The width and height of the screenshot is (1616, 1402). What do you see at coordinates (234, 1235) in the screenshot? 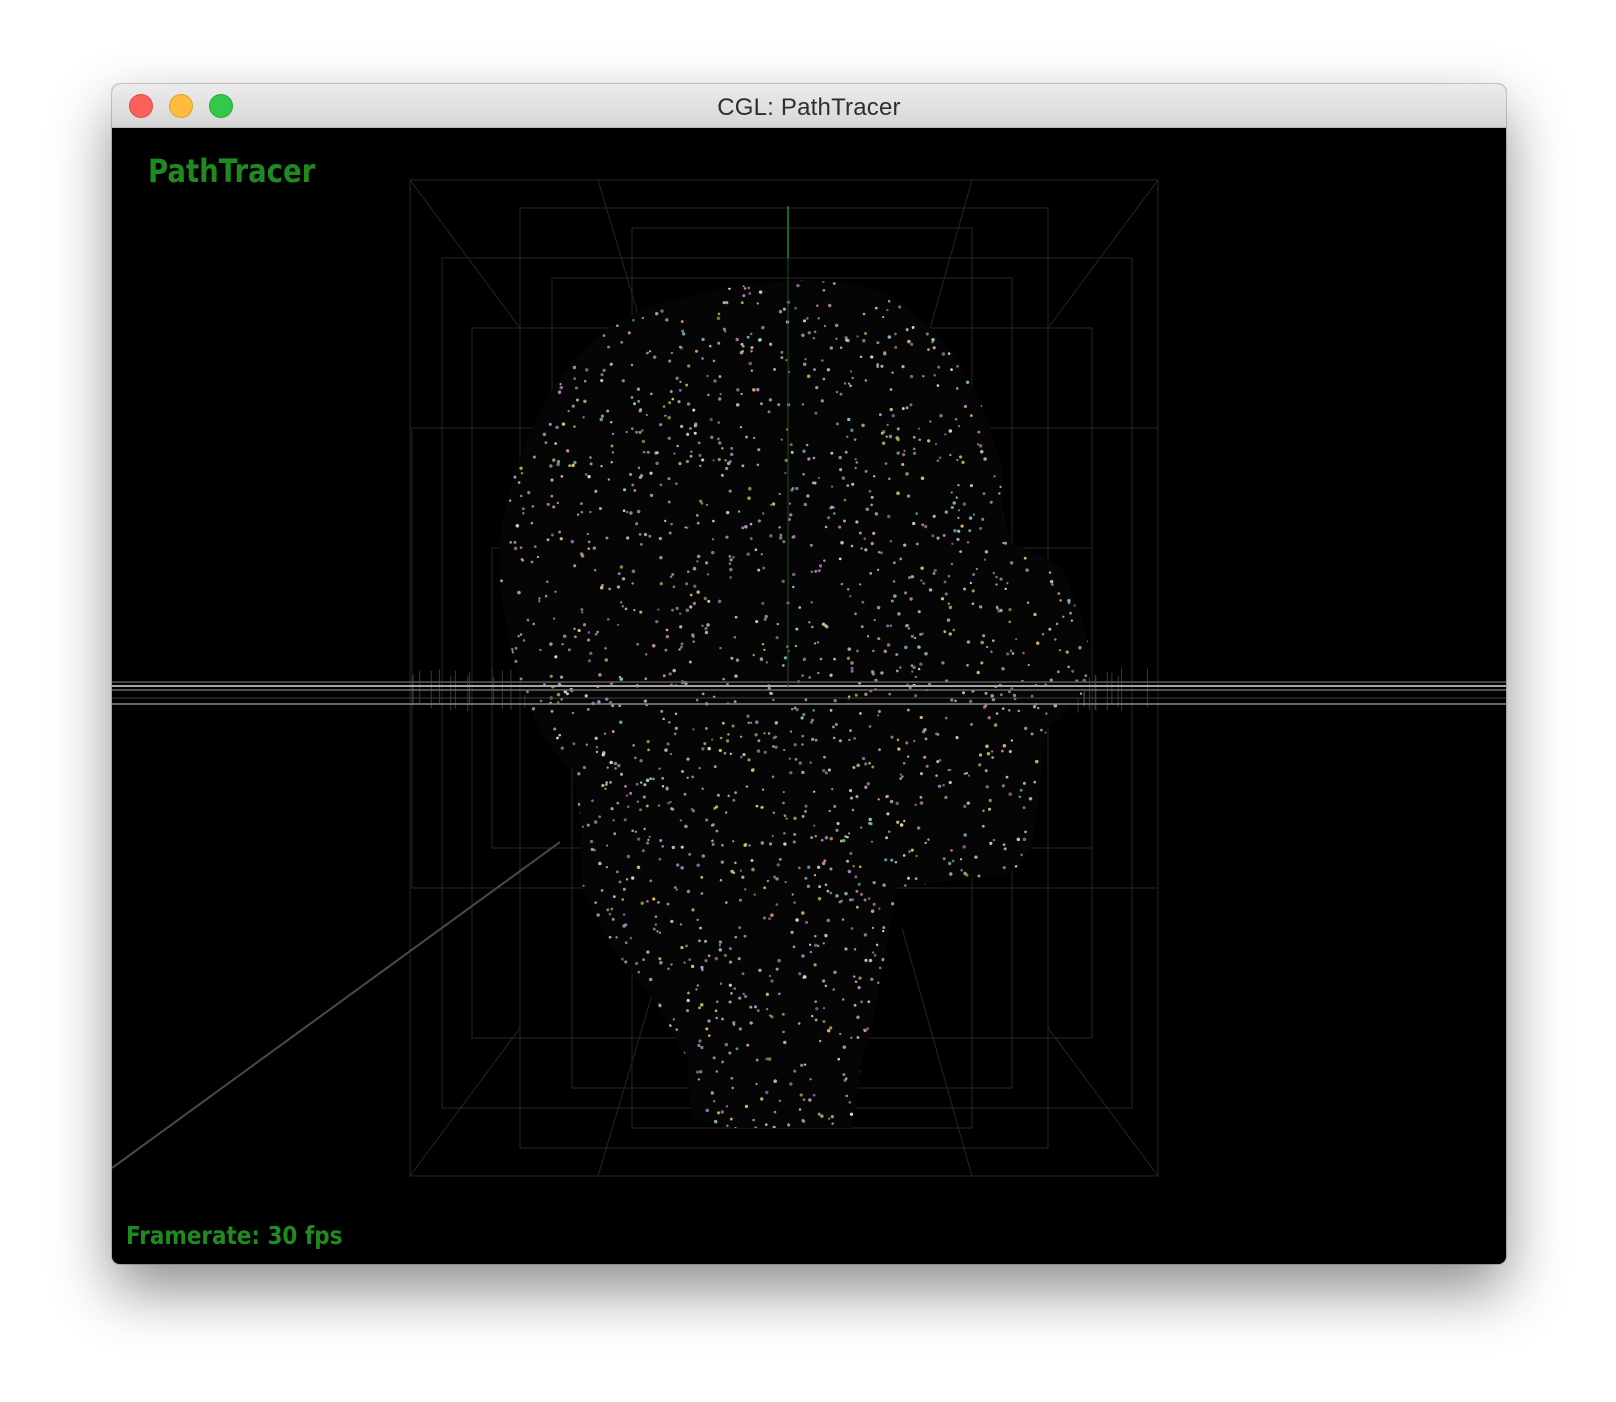
I see `framerate-label: Framerate: 30 fps` at bounding box center [234, 1235].